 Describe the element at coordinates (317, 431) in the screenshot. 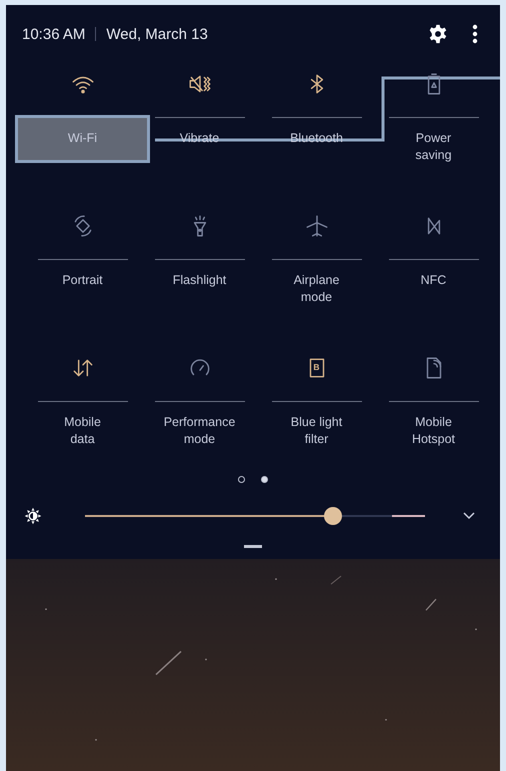

I see `tile-label: Blue light filter` at that location.